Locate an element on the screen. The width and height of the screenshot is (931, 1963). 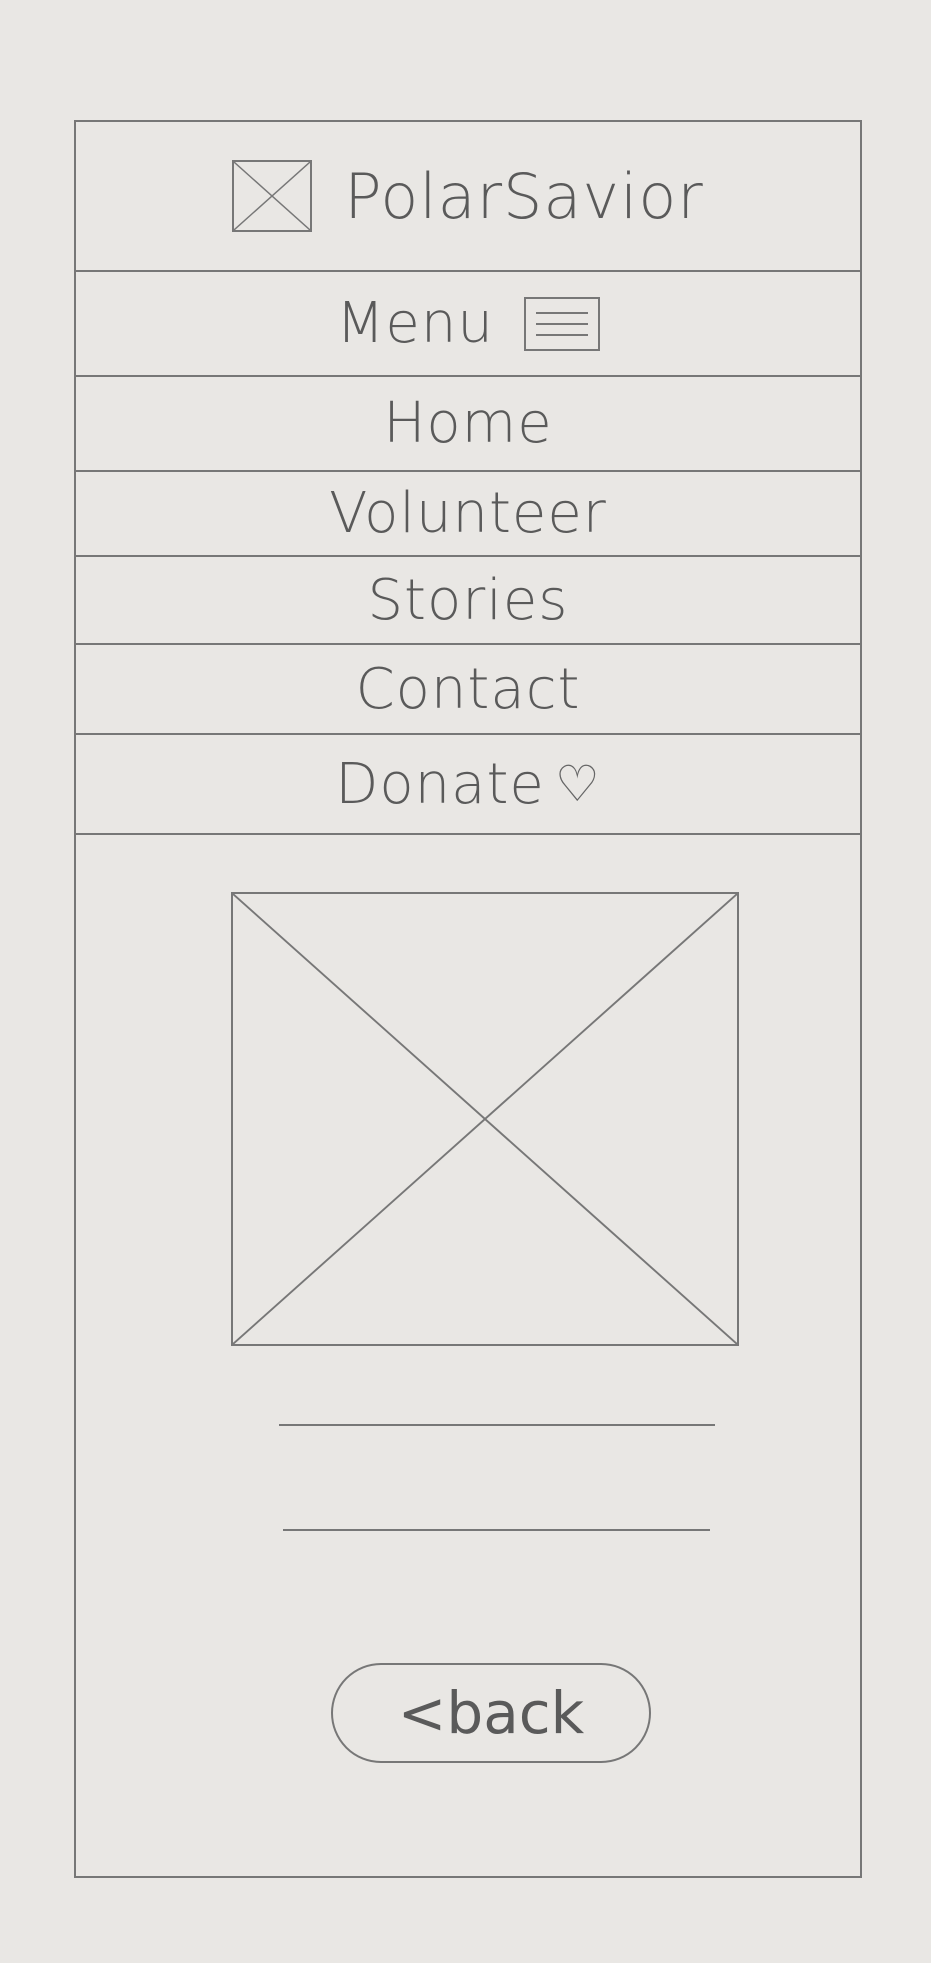
nav-item-donate-label: Donate is located at coordinates (440, 784).